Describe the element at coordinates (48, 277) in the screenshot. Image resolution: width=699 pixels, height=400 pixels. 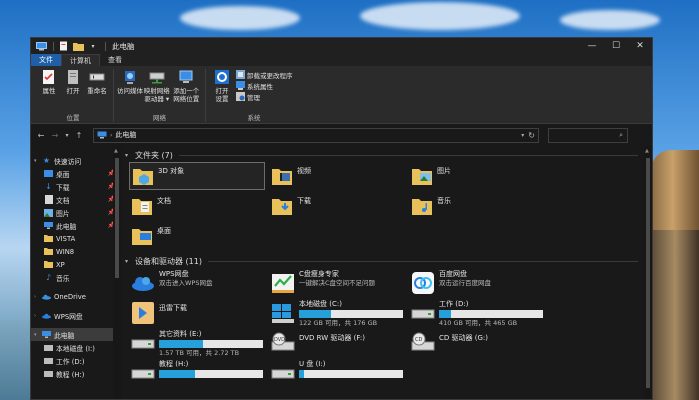
I see `music-icon: ♪` at that location.